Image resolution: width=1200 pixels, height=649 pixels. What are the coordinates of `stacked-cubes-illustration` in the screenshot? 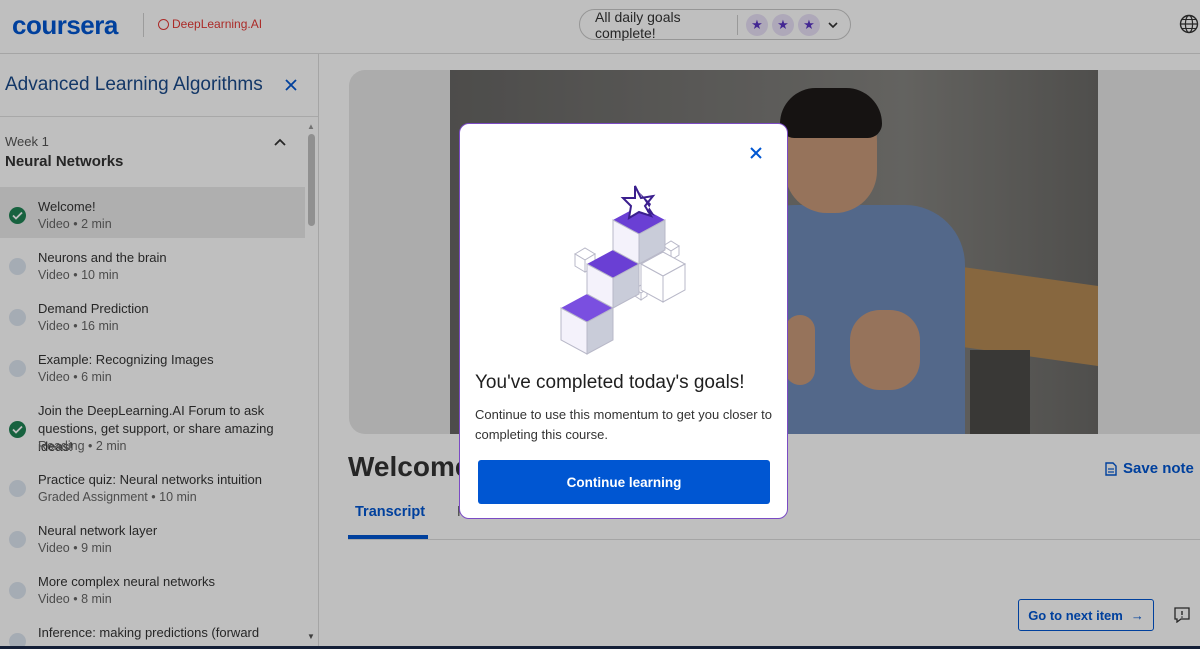 It's located at (623, 270).